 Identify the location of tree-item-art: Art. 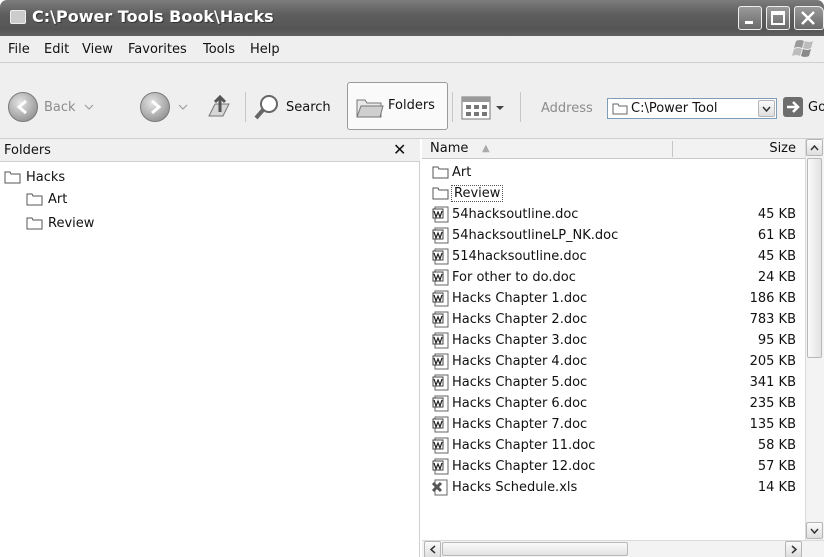
(46, 199).